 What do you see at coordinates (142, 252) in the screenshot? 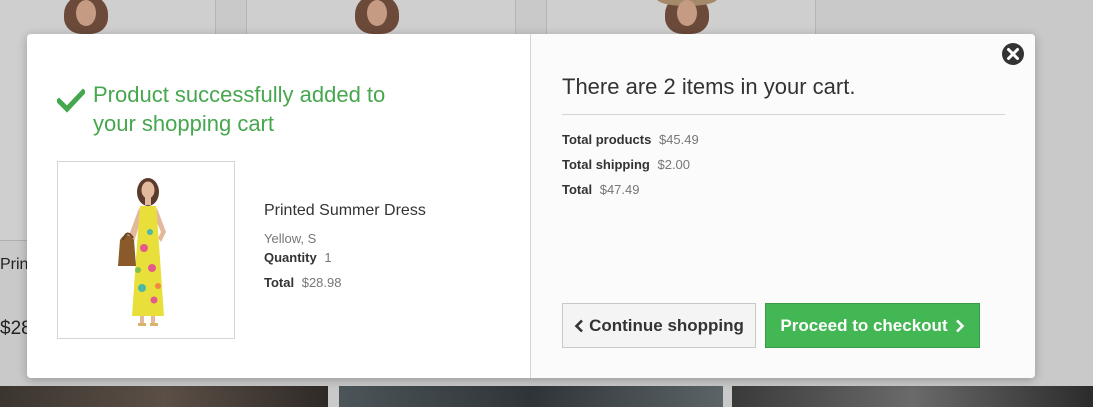
I see `dress-model-illustration` at bounding box center [142, 252].